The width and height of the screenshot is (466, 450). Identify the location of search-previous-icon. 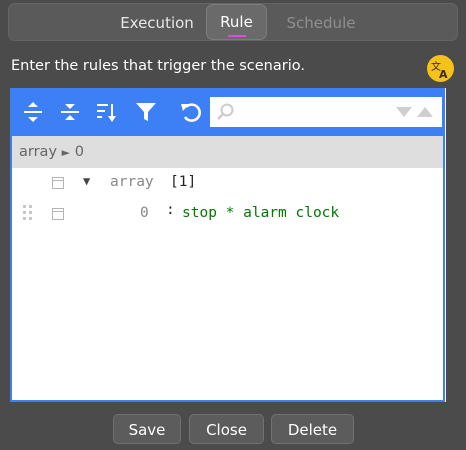
(425, 112).